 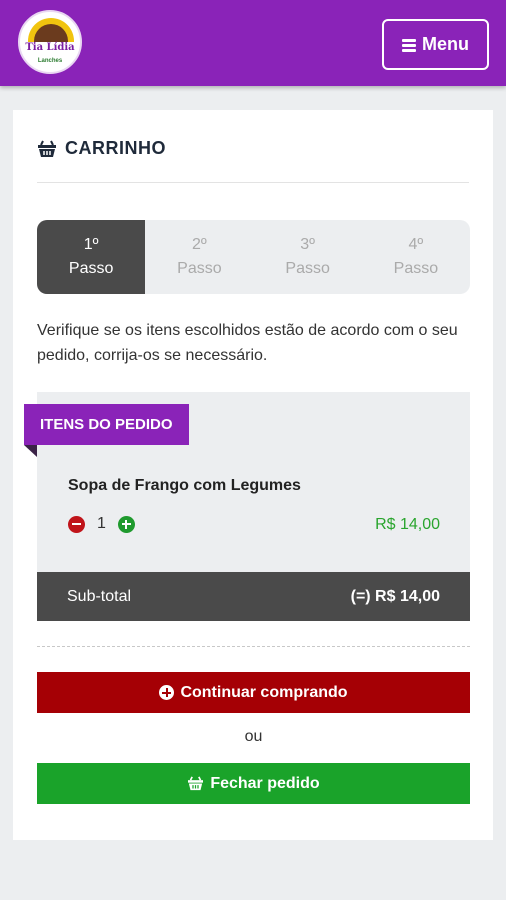 I want to click on brand-logo: Tia Lídia Lanches, so click(x=50, y=42).